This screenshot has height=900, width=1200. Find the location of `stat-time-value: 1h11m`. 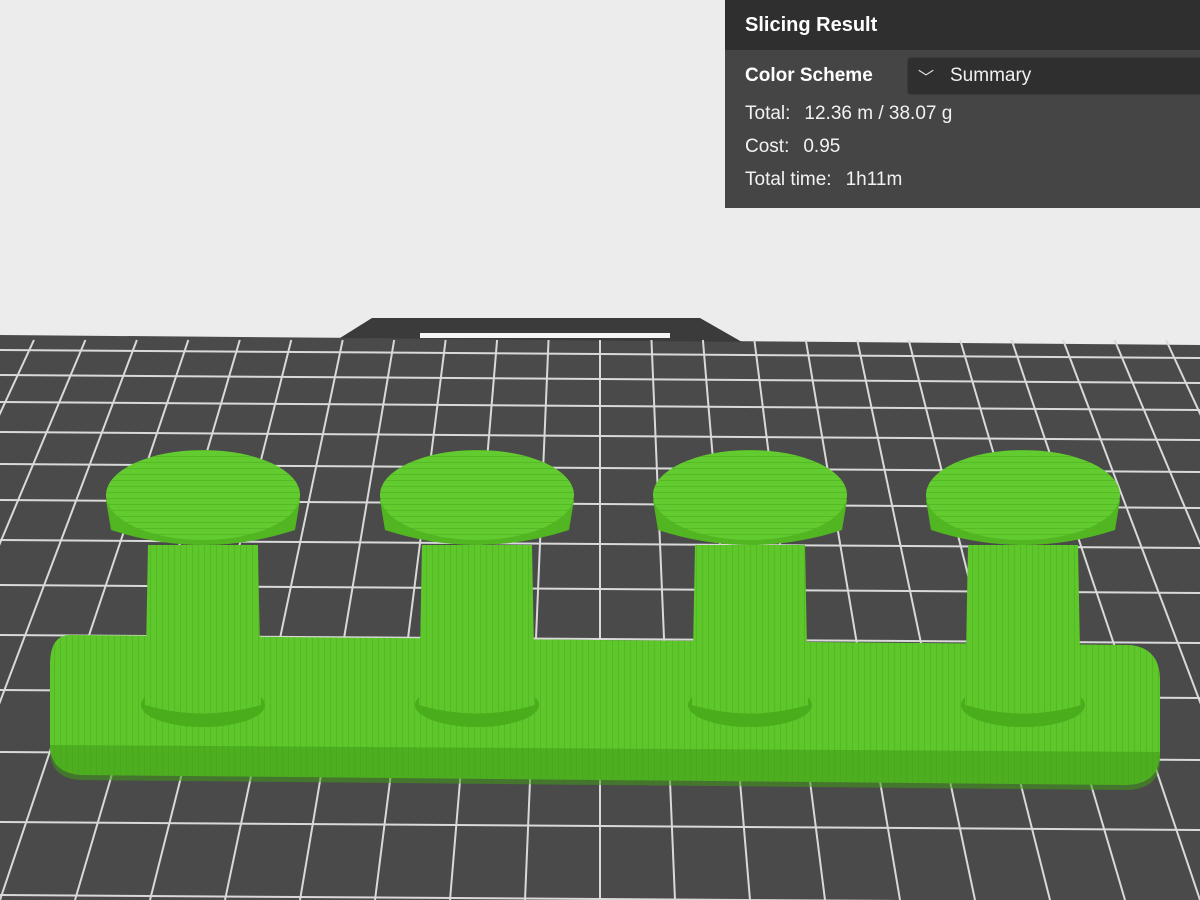

stat-time-value: 1h11m is located at coordinates (874, 179).